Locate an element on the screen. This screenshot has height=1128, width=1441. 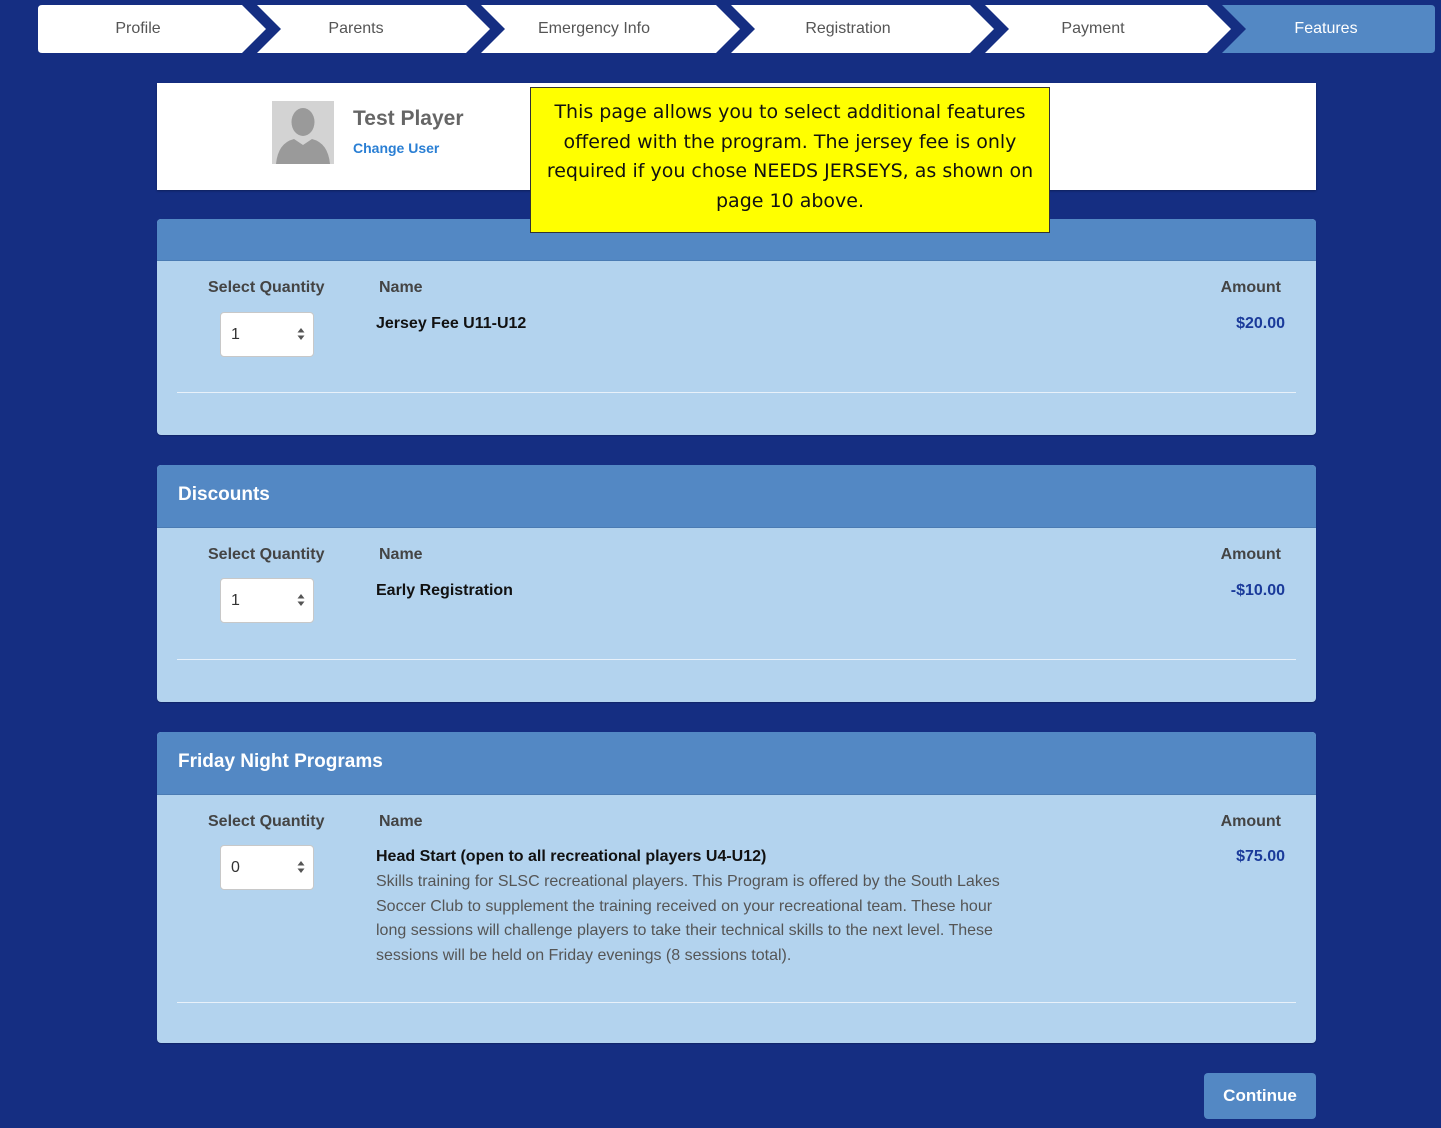
item-amount: $75.00 is located at coordinates (1260, 856).